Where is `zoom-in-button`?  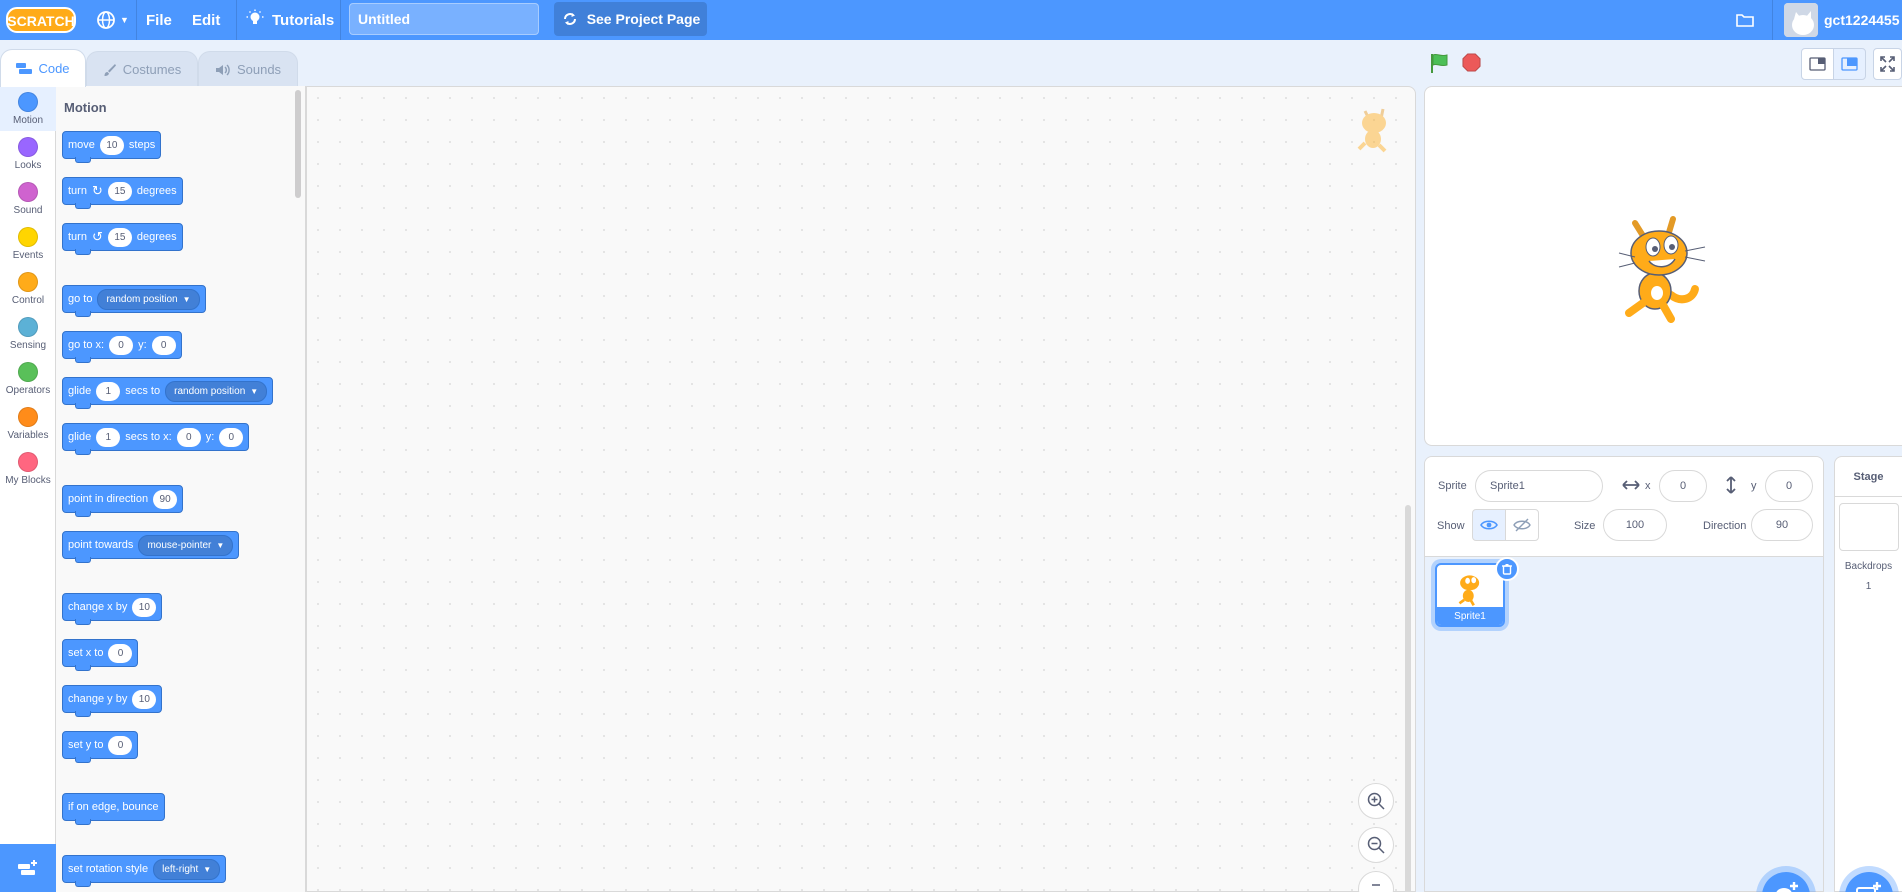
zoom-in-button is located at coordinates (1376, 801).